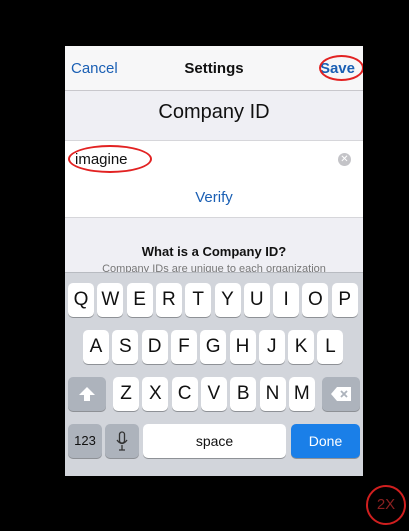 The width and height of the screenshot is (409, 531). Describe the element at coordinates (256, 300) in the screenshot. I see `key-u: U` at that location.